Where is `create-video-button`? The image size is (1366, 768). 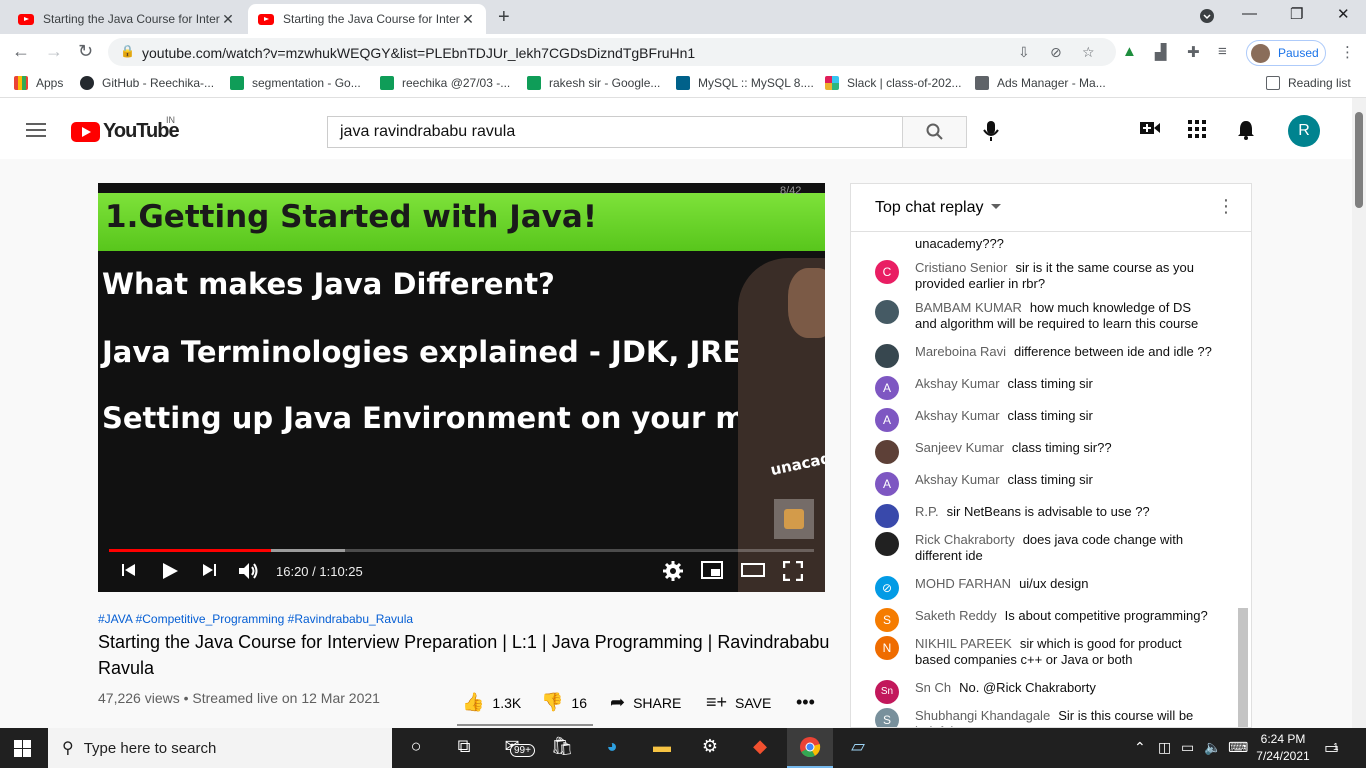
create-video-button is located at coordinates (1150, 130).